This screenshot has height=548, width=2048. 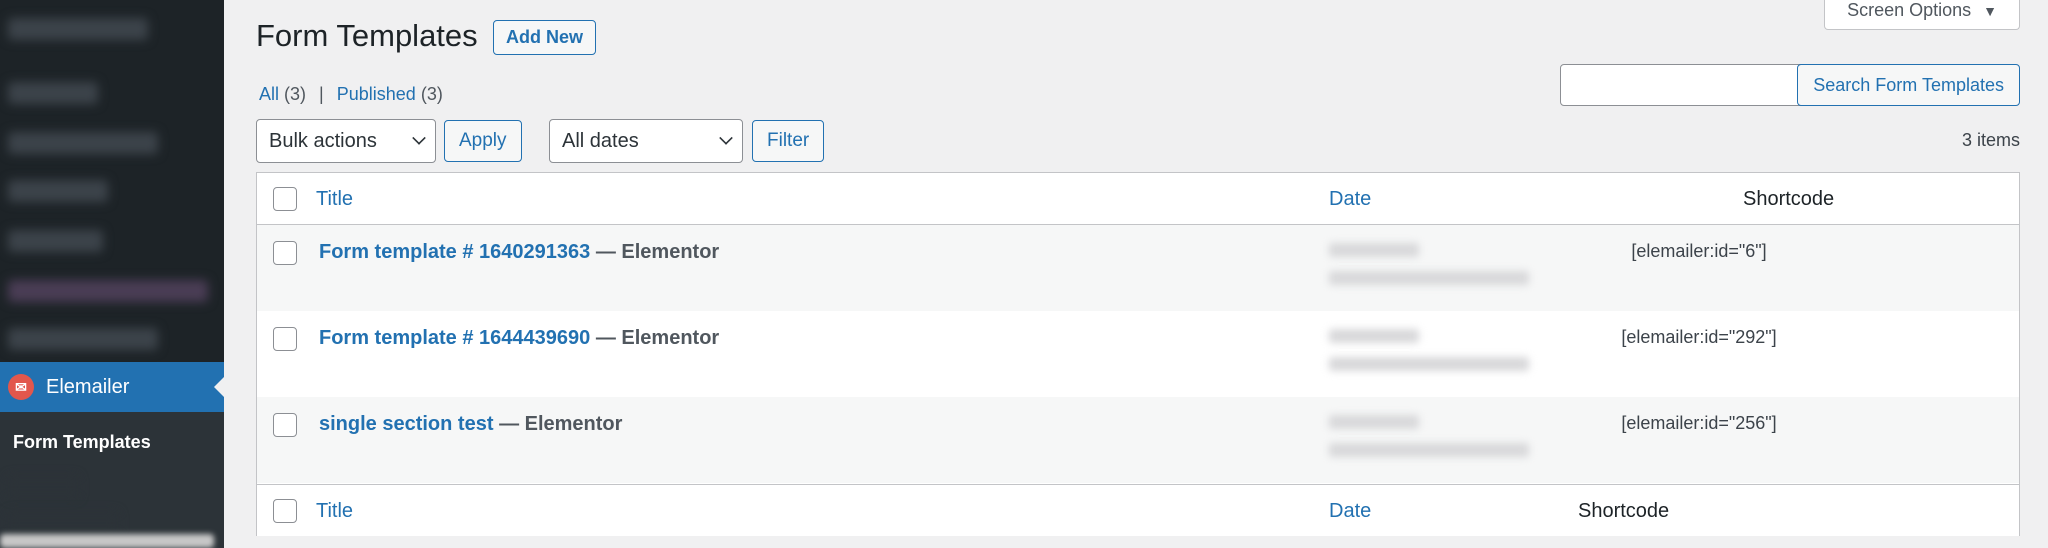 What do you see at coordinates (1138, 199) in the screenshot?
I see `table-header: Title Date Shortcode` at bounding box center [1138, 199].